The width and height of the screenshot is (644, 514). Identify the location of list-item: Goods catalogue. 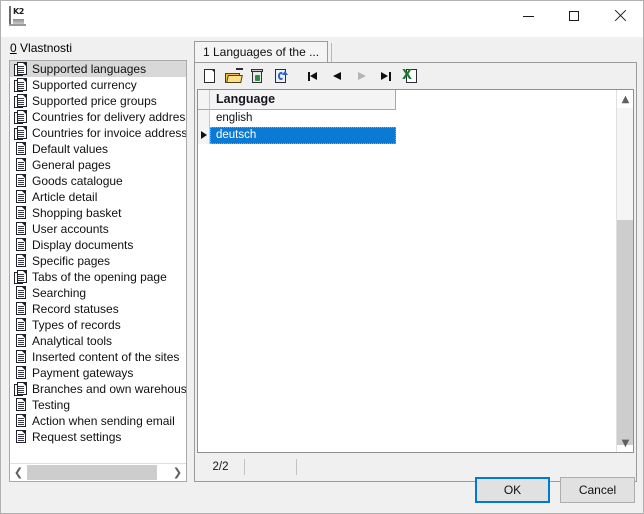
(98, 181).